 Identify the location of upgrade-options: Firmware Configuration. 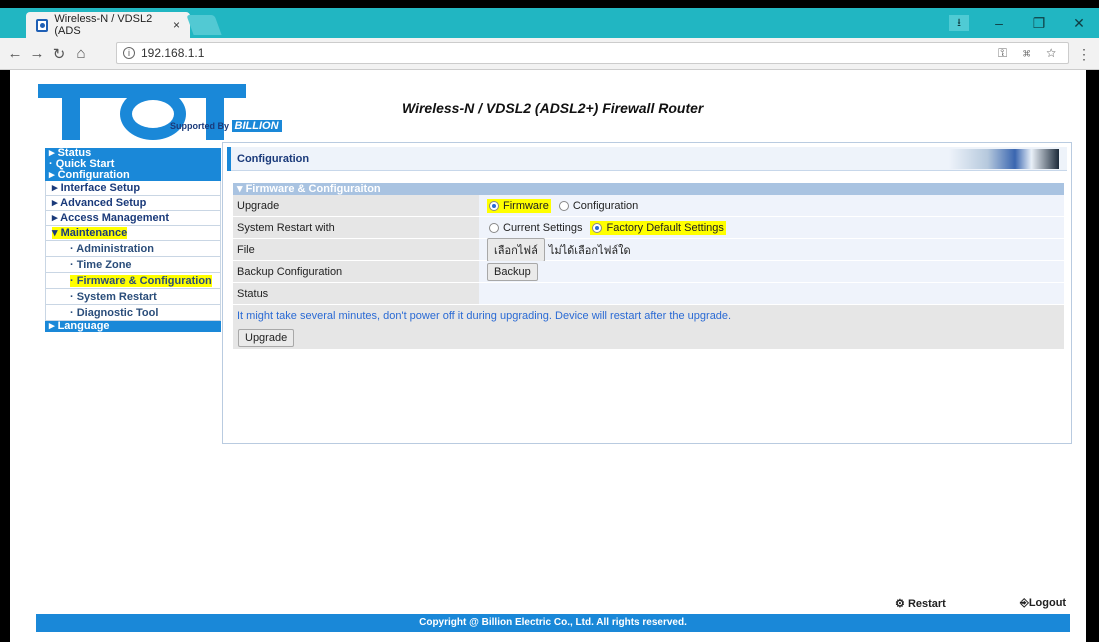
(771, 205).